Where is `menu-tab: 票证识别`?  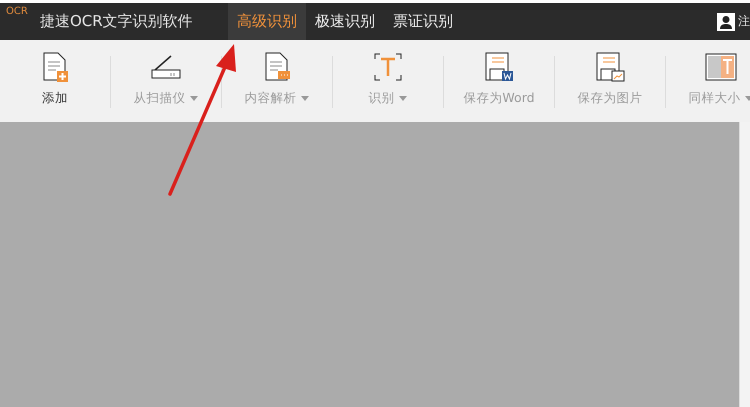
menu-tab: 票证识别 is located at coordinates (423, 21).